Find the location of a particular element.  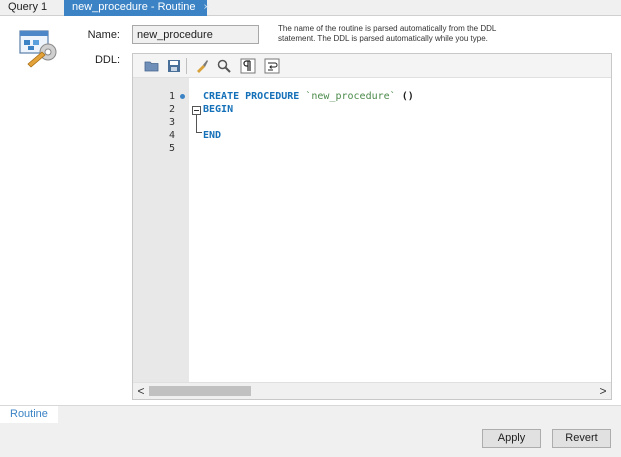

document-tab-bar: Query 1 new_procedure - Routine × is located at coordinates (310, 8).